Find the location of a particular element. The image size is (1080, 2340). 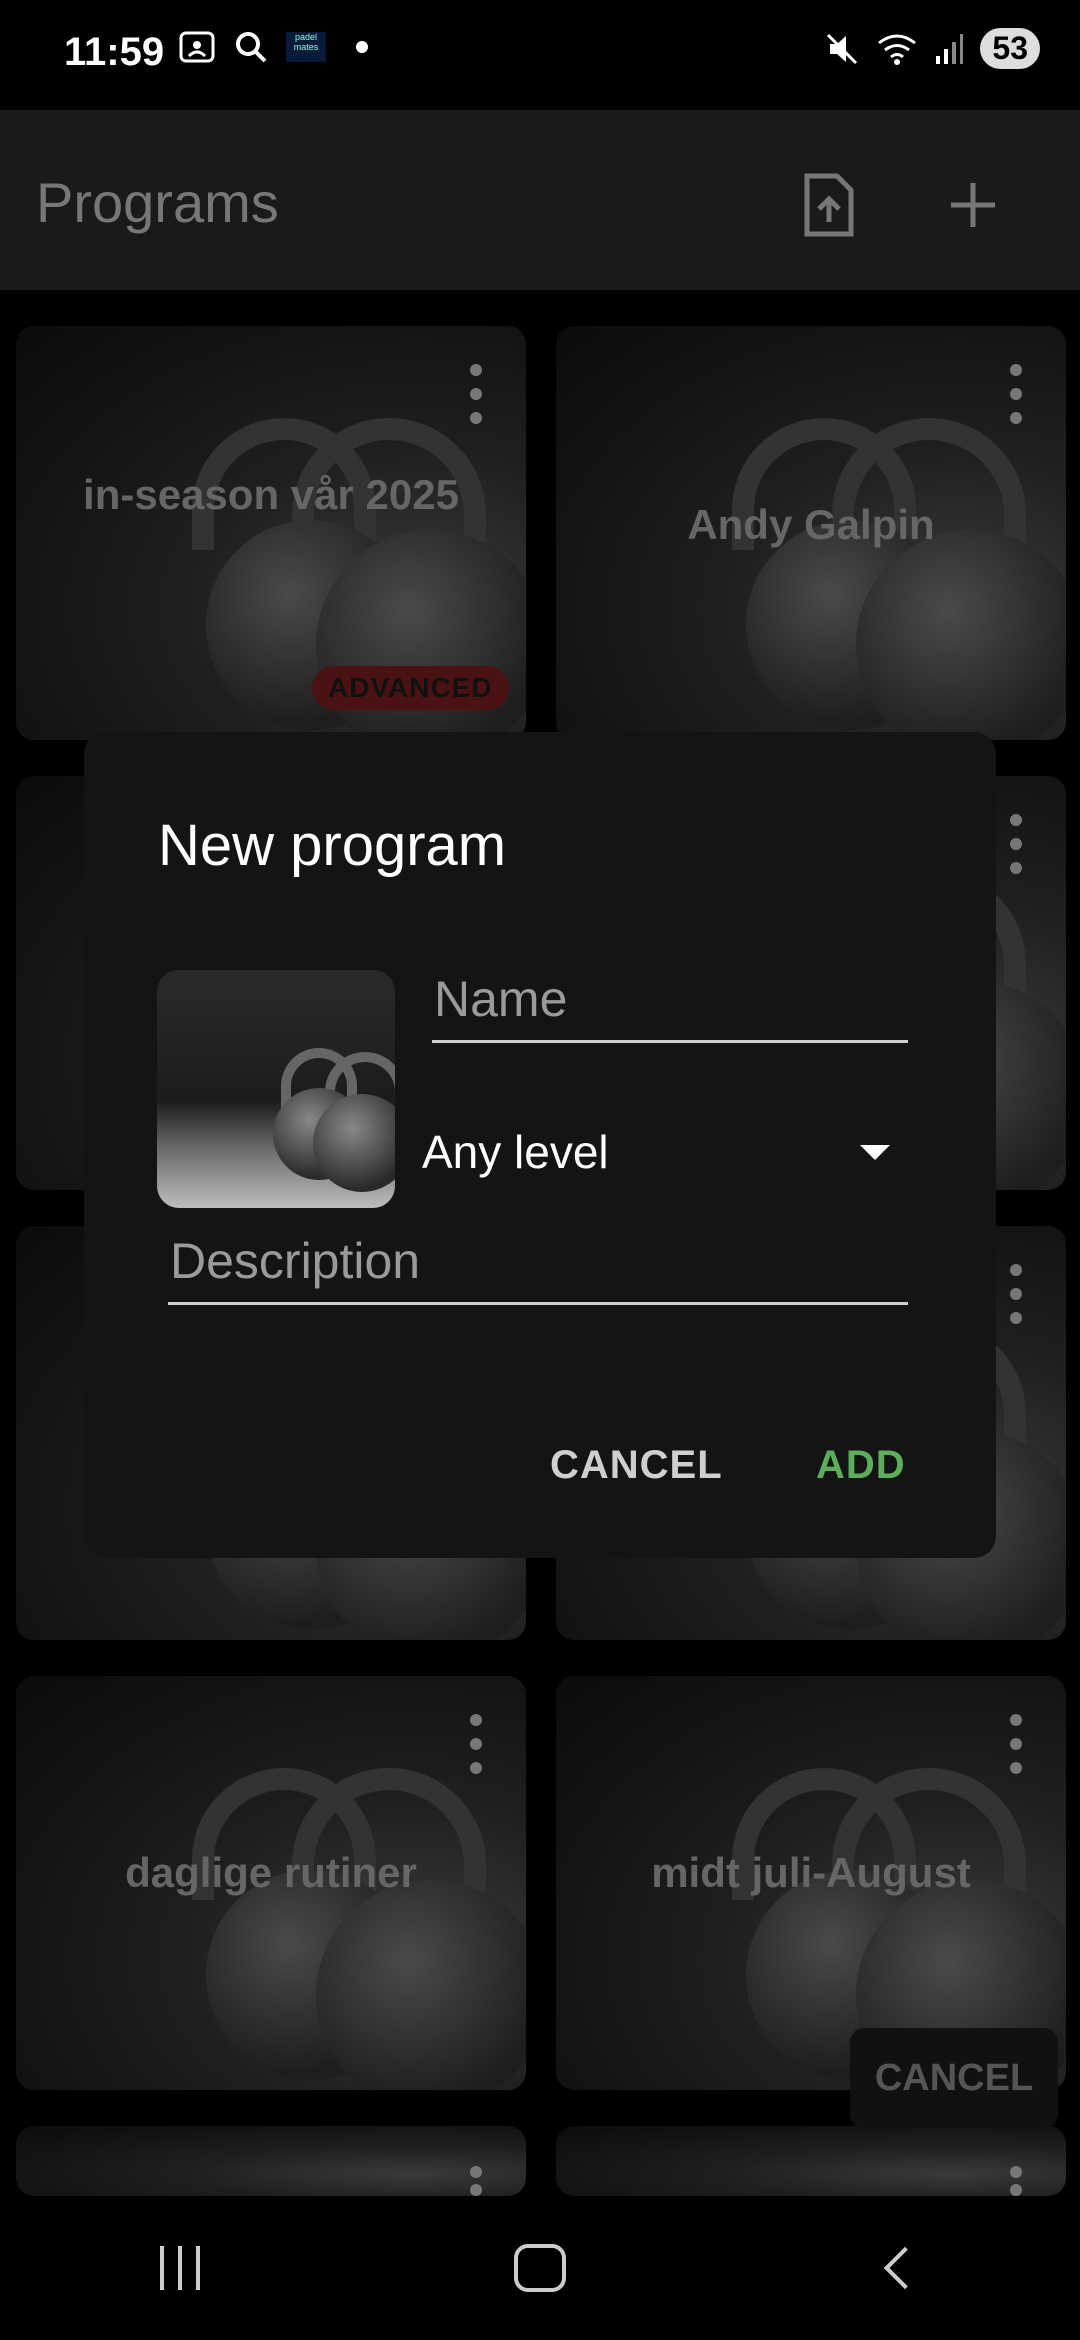

home-icon is located at coordinates (540, 2268).